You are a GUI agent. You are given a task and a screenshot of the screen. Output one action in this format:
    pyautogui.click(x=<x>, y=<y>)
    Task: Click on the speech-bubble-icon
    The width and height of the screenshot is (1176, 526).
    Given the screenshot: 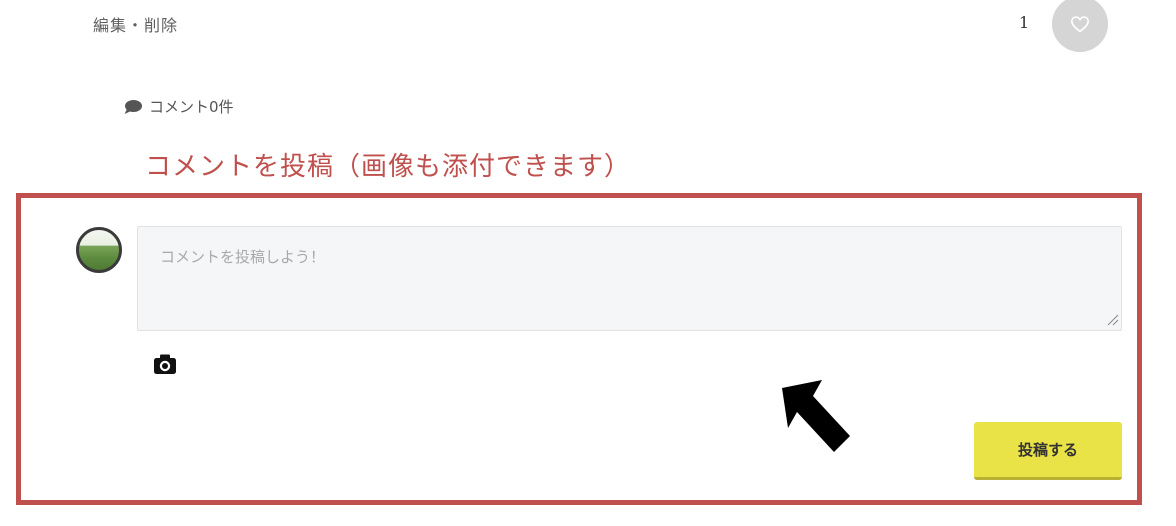 What is the action you would take?
    pyautogui.click(x=133, y=106)
    